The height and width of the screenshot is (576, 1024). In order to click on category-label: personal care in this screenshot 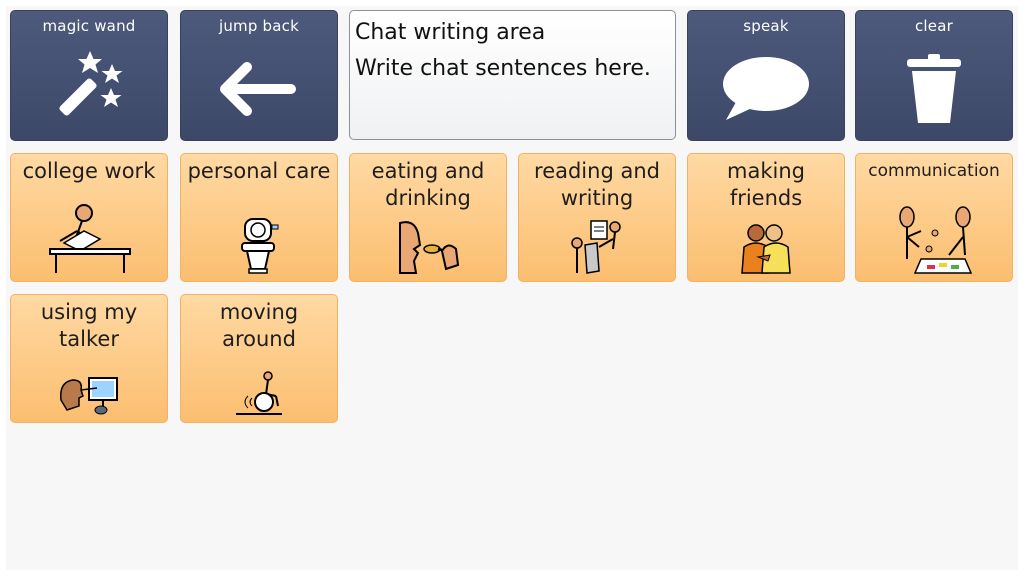, I will do `click(259, 171)`.